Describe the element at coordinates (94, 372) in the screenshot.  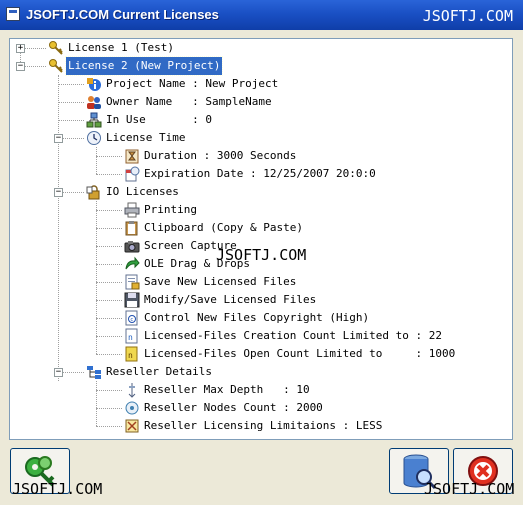
I see `org-chart-icon` at that location.